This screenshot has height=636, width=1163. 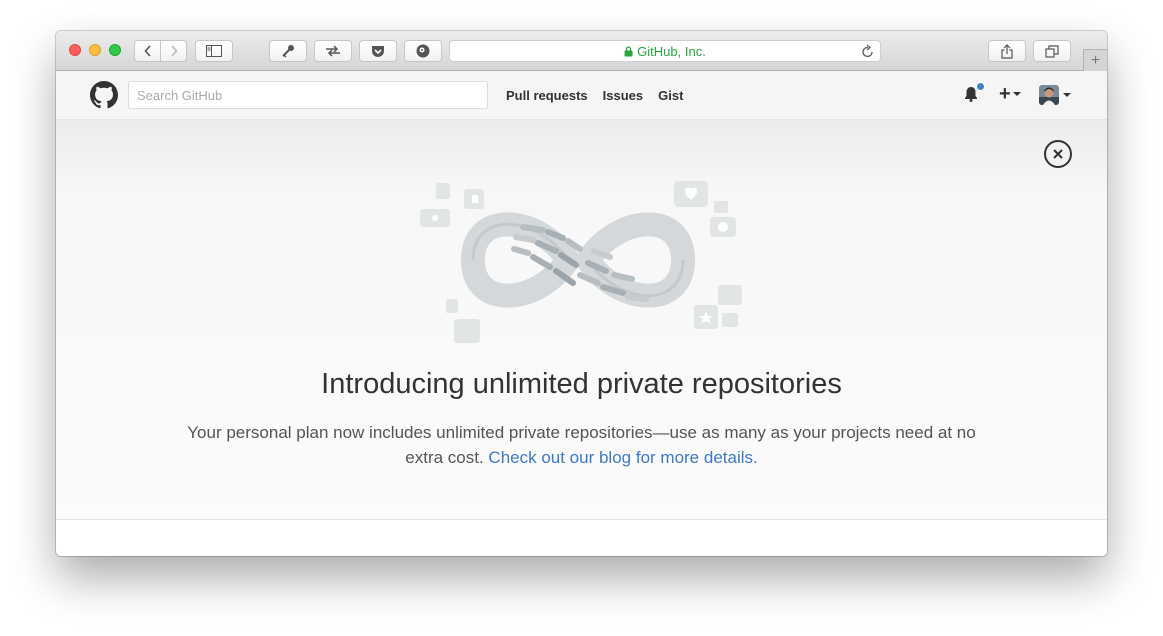 I want to click on arrows-icon, so click(x=333, y=51).